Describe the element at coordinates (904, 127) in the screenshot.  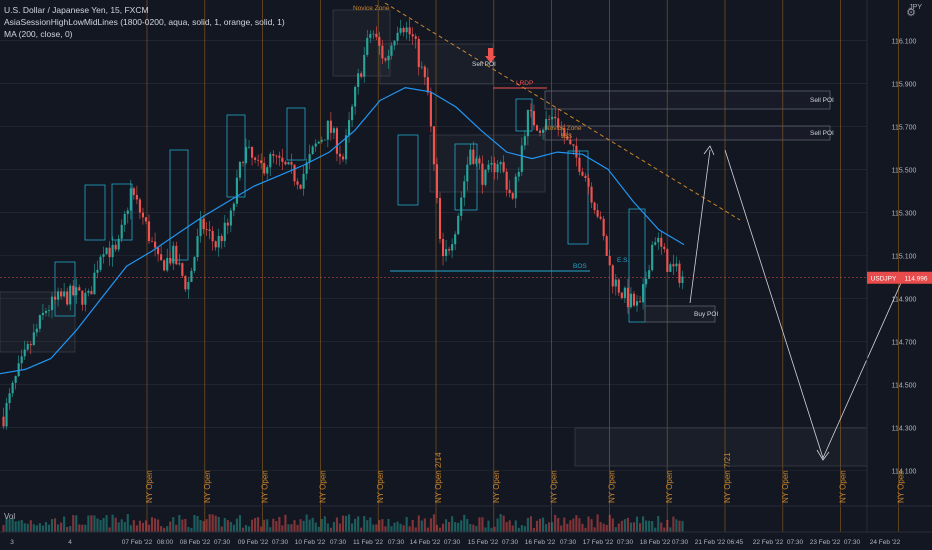
I see `y-tick-label: 115.700` at that location.